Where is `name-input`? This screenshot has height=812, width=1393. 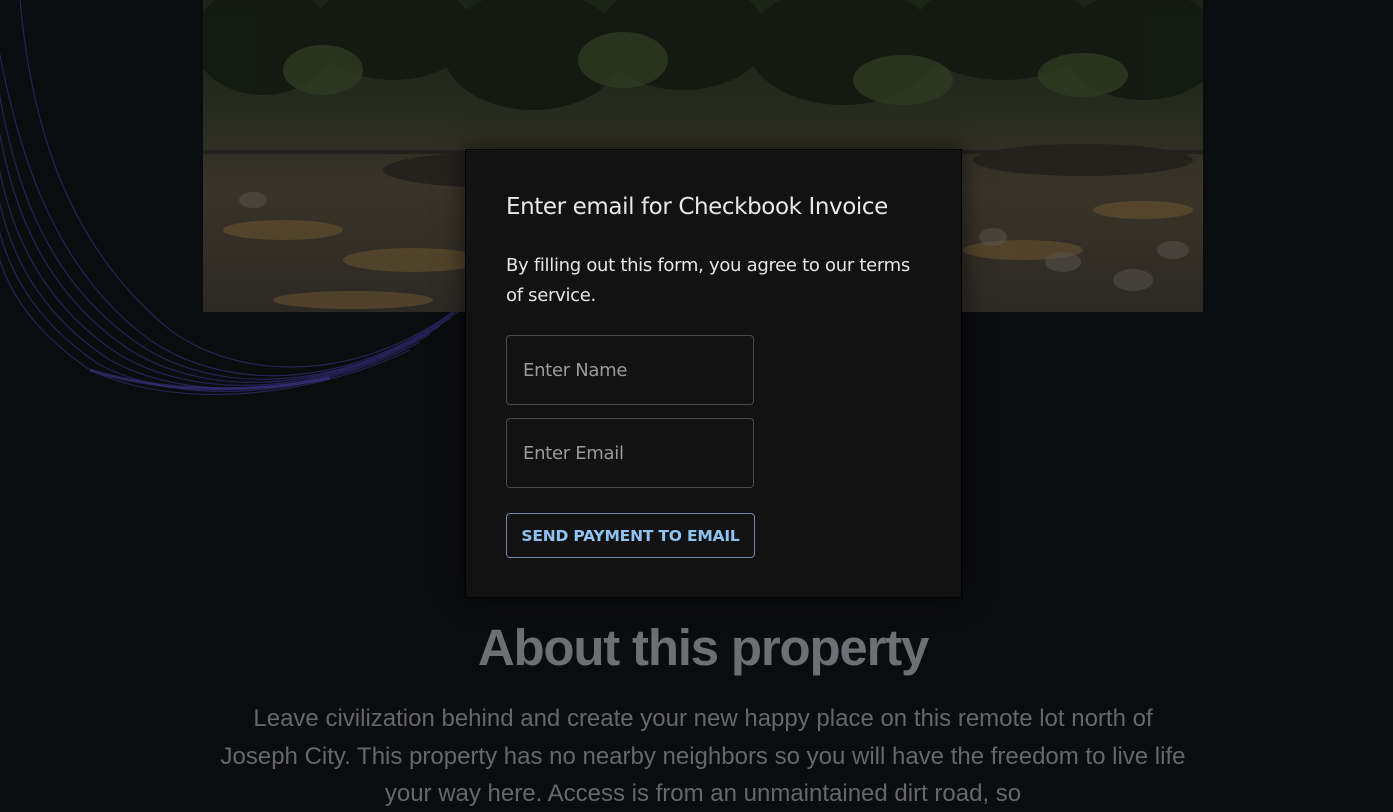
name-input is located at coordinates (630, 370).